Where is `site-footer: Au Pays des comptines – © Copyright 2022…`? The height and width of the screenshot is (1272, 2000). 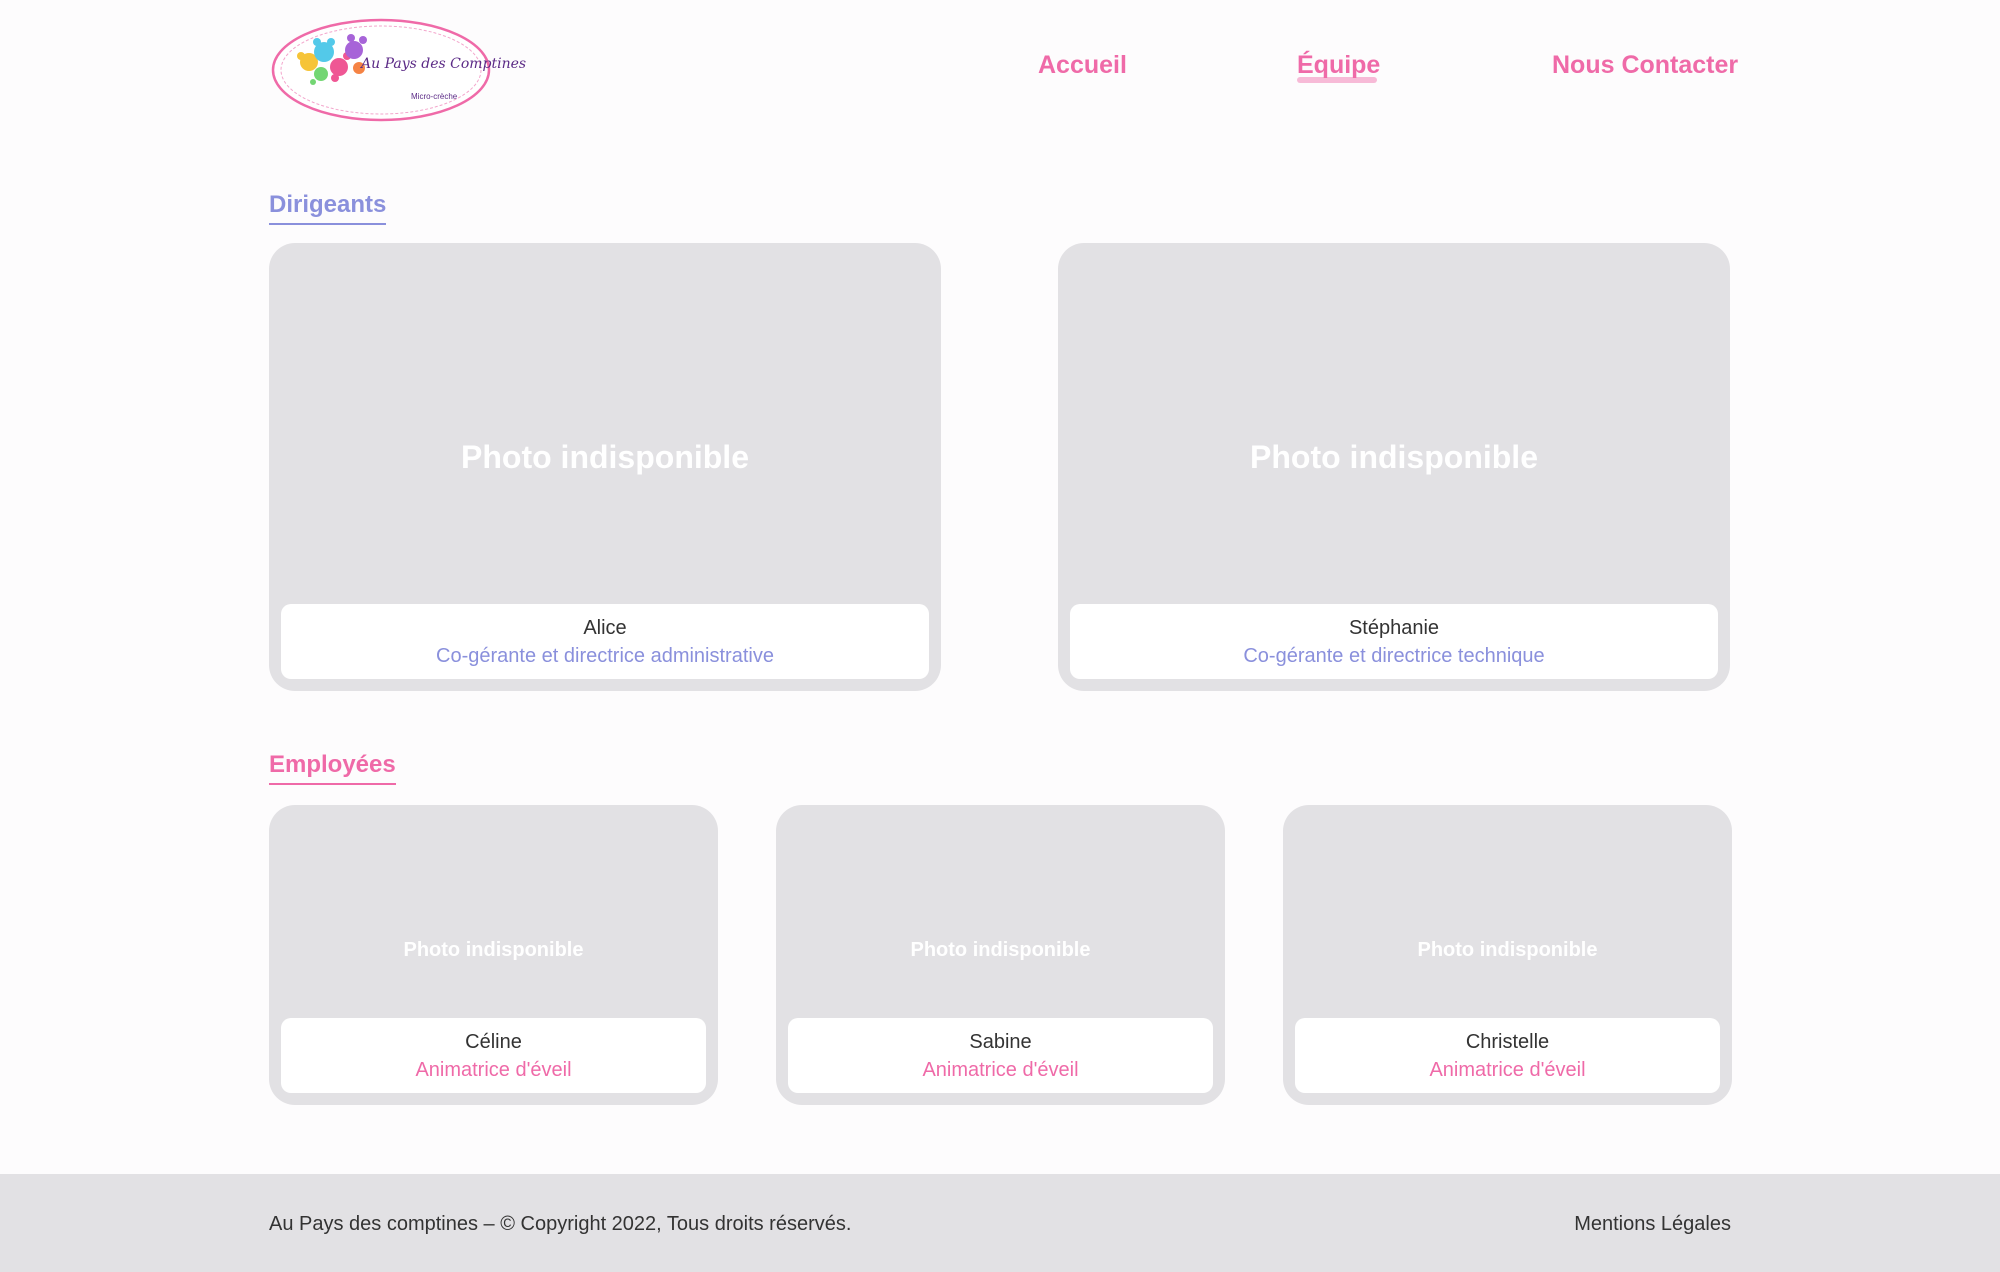
site-footer: Au Pays des comptines – © Copyright 2022… is located at coordinates (1000, 1223).